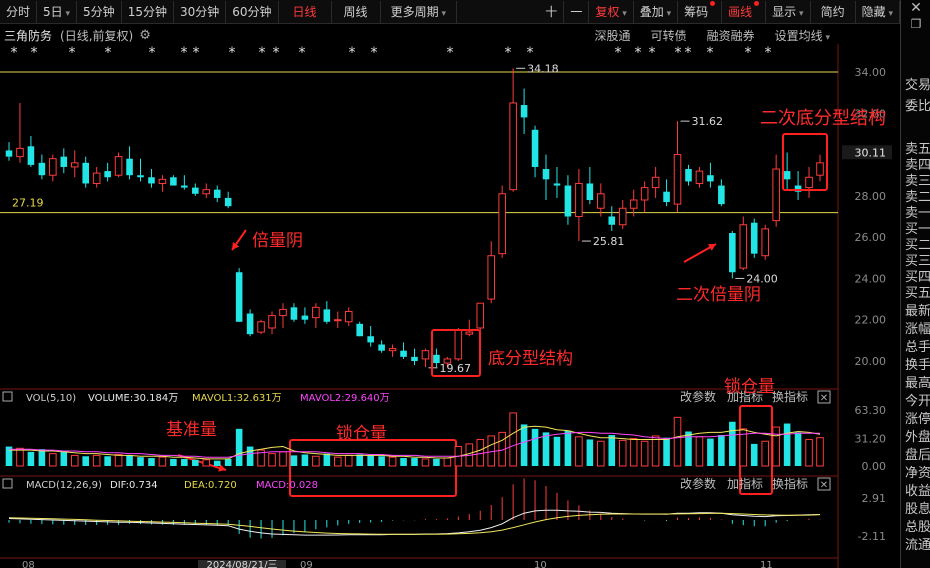 This screenshot has width=930, height=568. What do you see at coordinates (19, 11) in the screenshot?
I see `period-fenshi: 分时` at bounding box center [19, 11].